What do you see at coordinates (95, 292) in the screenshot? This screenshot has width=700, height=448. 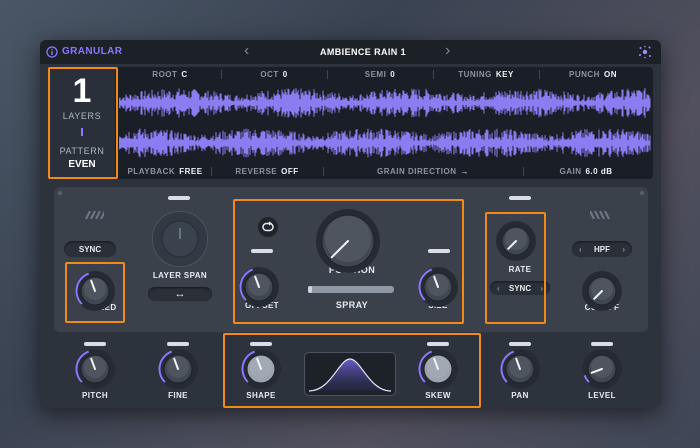 I see `speed-highlight` at bounding box center [95, 292].